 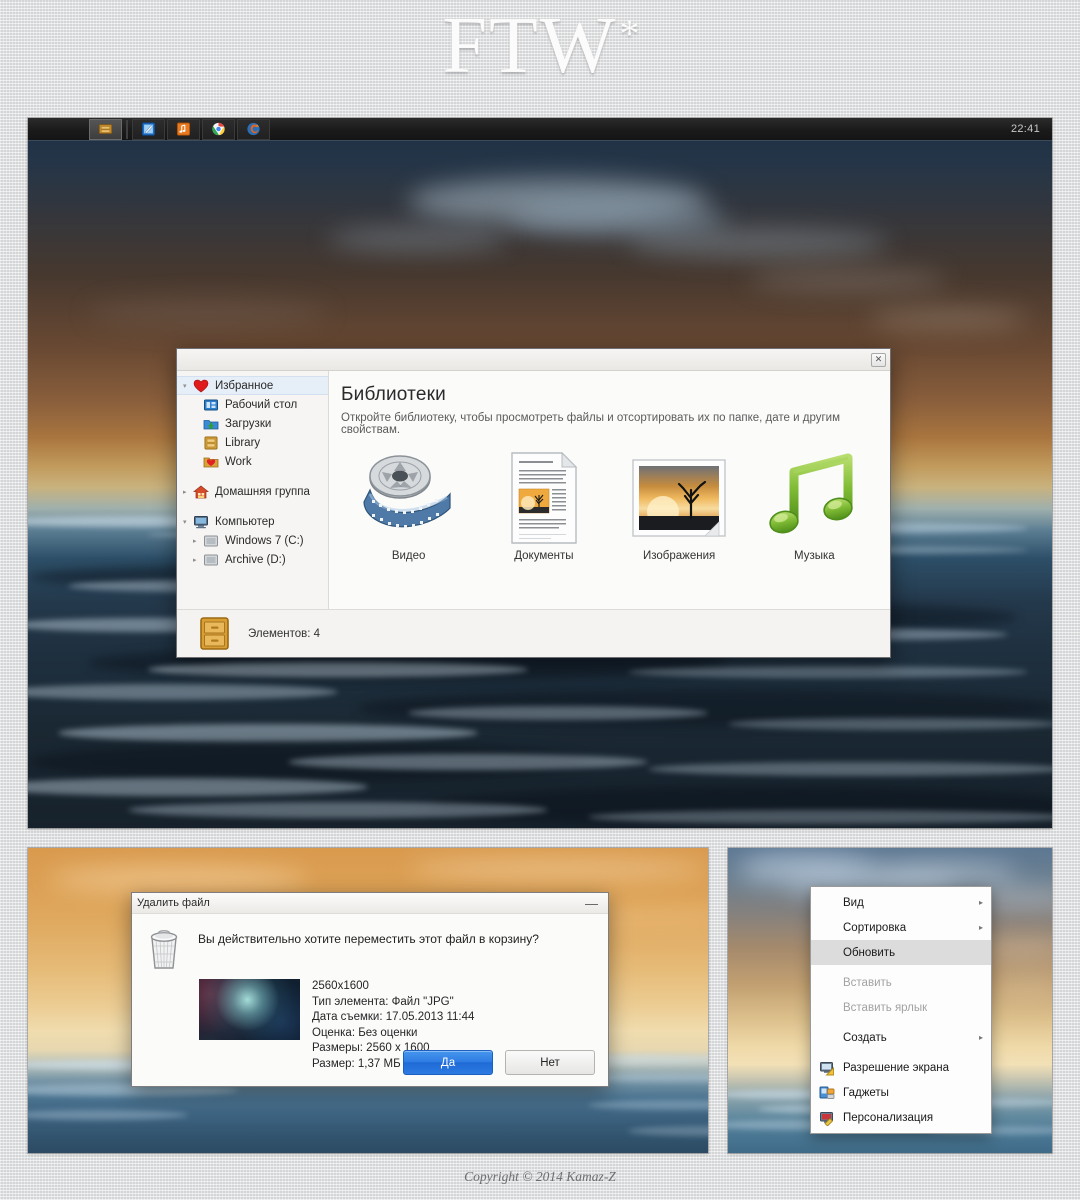 What do you see at coordinates (901, 902) in the screenshot?
I see `context-menu-item-view: Вид ▸` at bounding box center [901, 902].